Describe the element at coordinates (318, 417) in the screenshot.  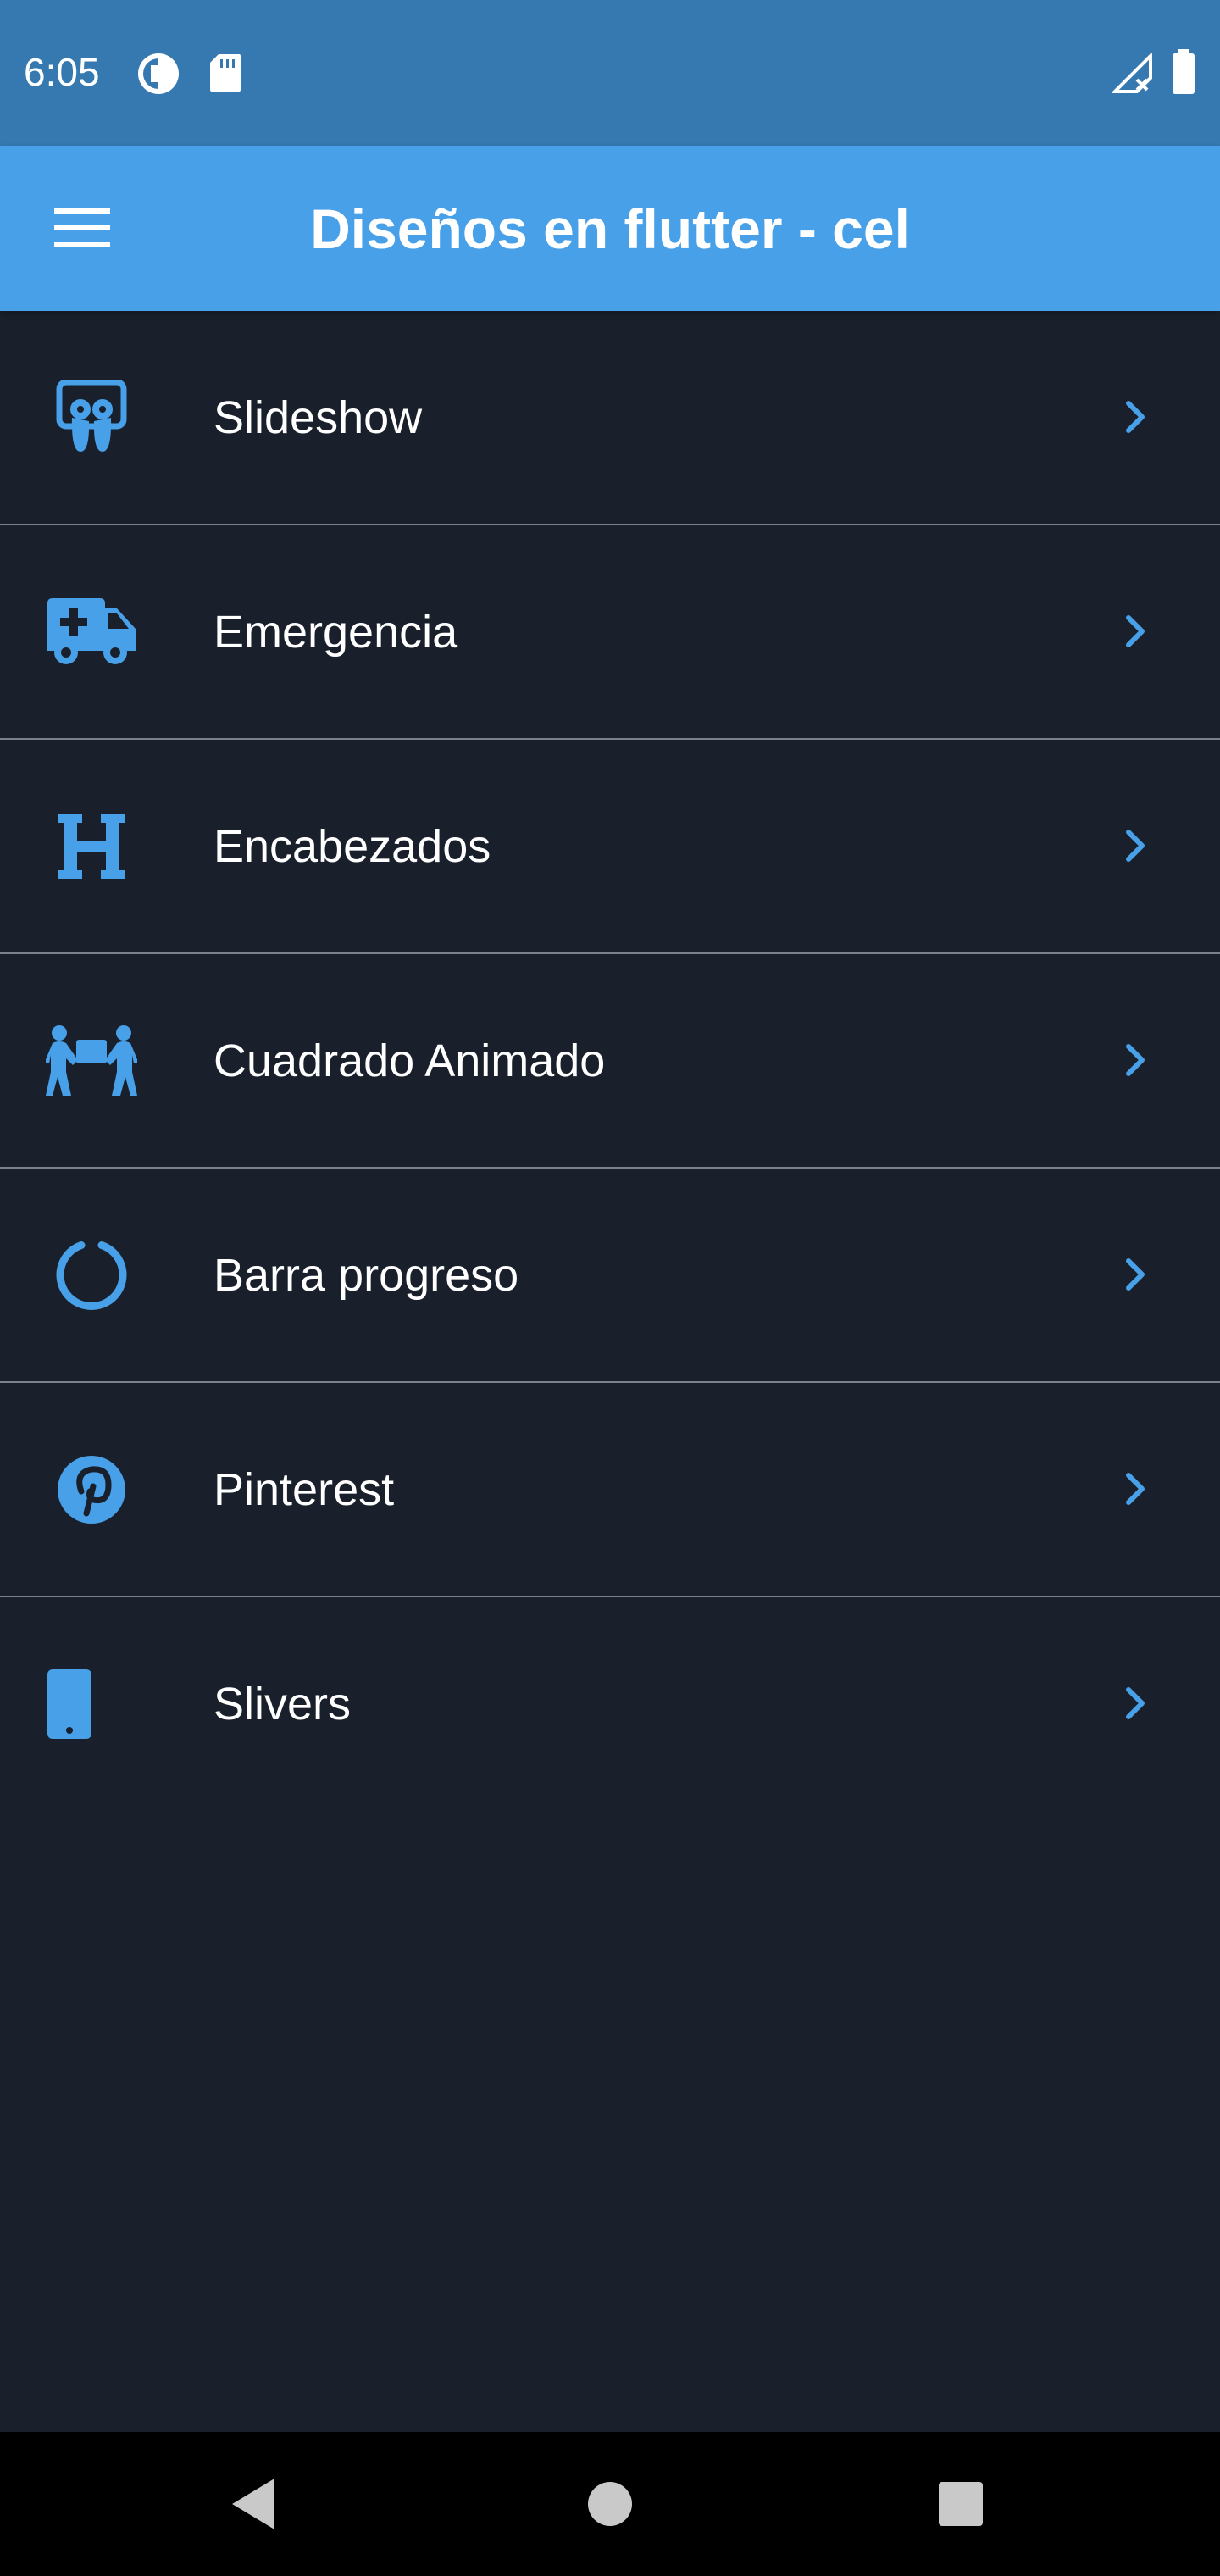
I see `list-item-label: Slideshow` at that location.